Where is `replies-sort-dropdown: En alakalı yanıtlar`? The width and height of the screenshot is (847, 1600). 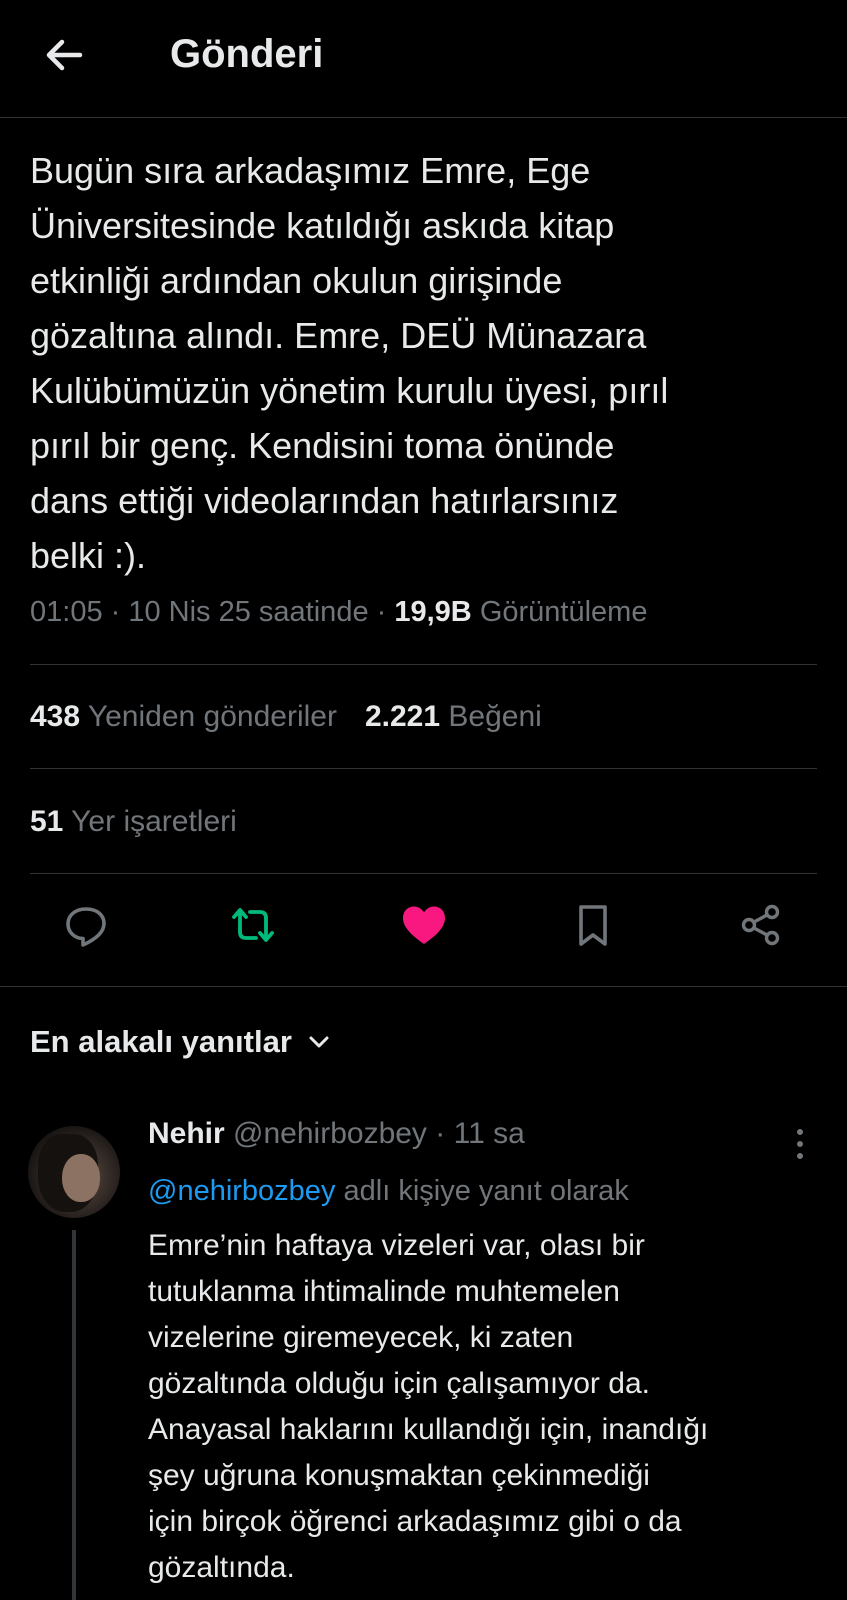 replies-sort-dropdown: En alakalı yanıtlar is located at coordinates (181, 1042).